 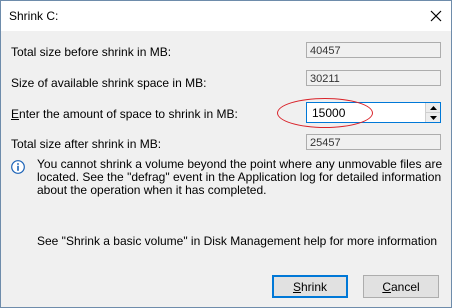 I want to click on close-icon, so click(x=436, y=16).